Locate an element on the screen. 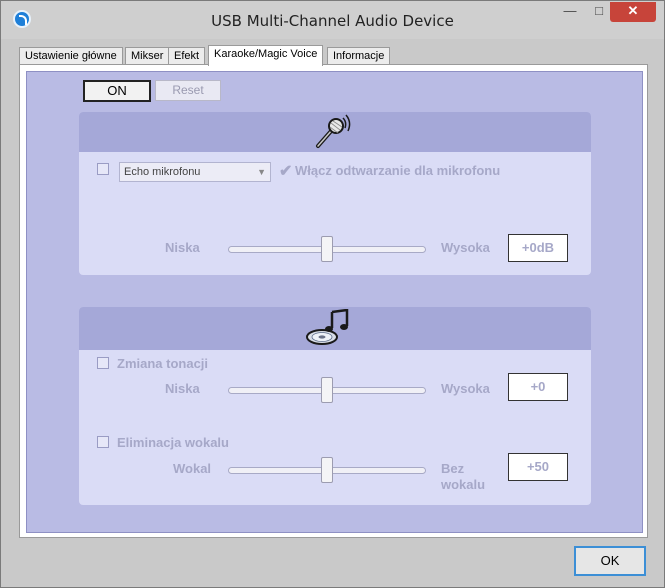 This screenshot has width=665, height=588. pitch-high-label: Wysoka is located at coordinates (465, 388).